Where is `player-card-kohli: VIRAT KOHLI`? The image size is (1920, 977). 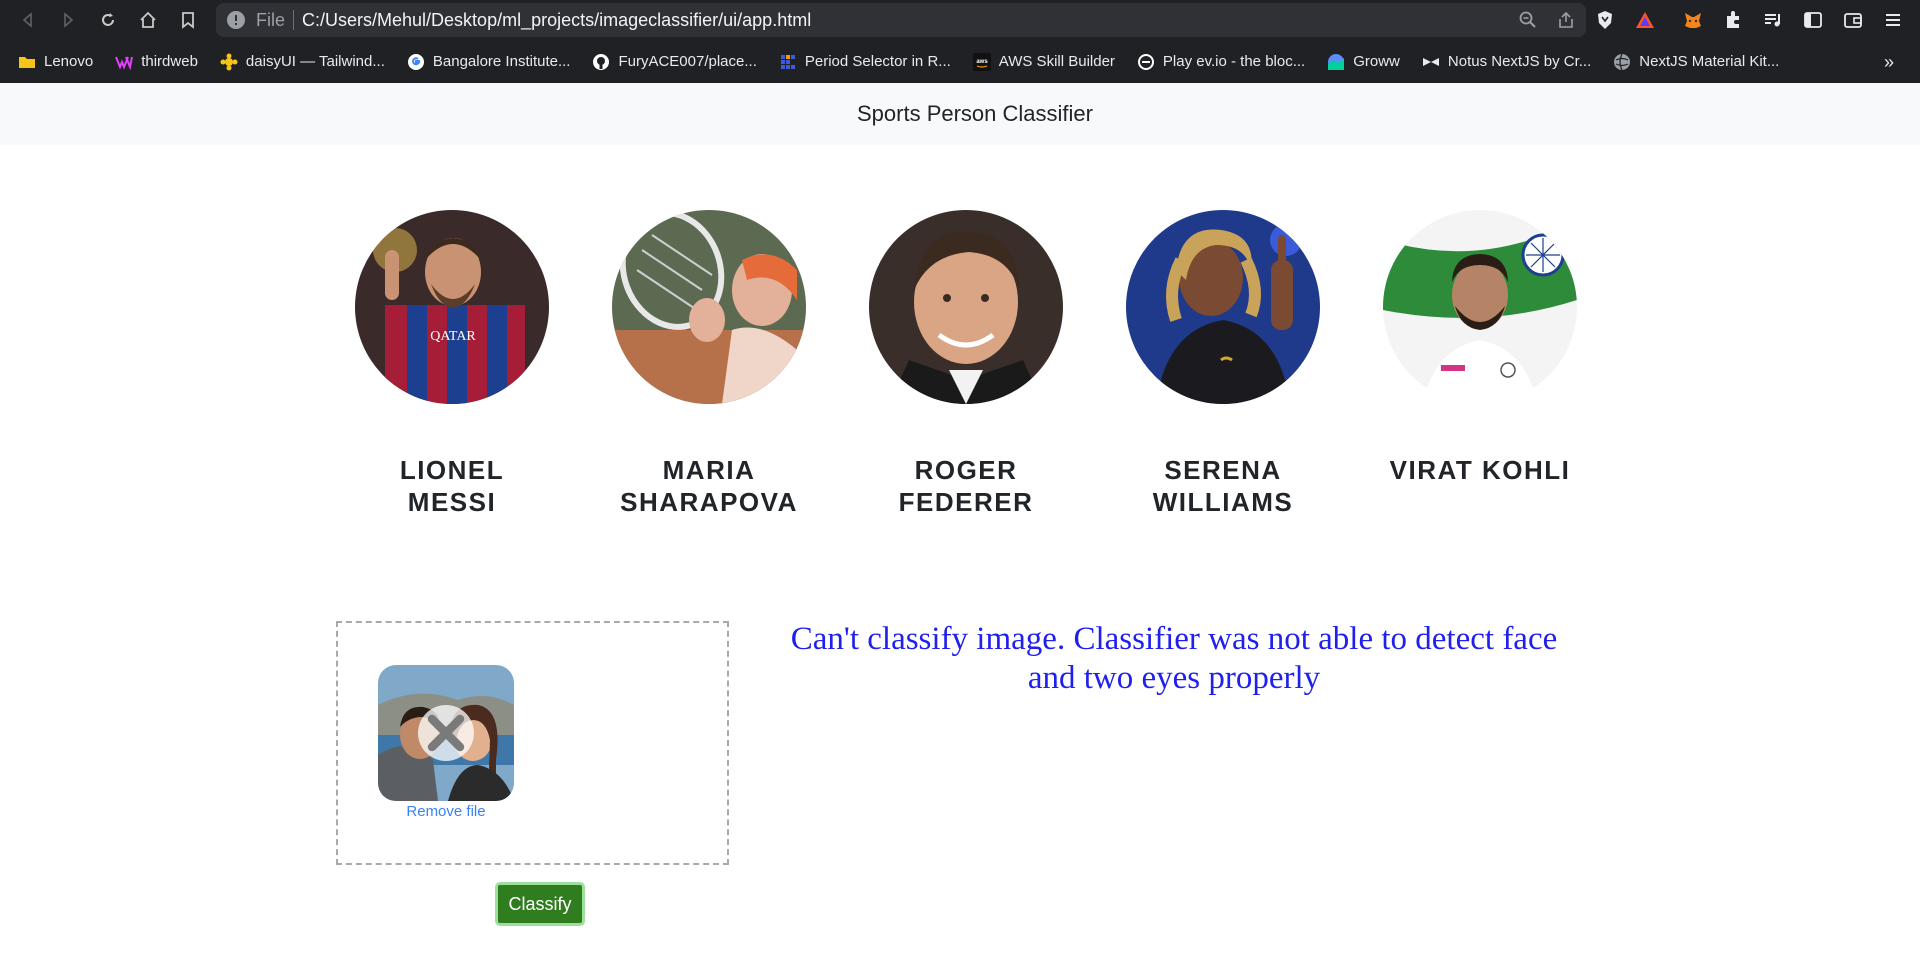
player-card-kohli: VIRAT KOHLI is located at coordinates (1480, 365).